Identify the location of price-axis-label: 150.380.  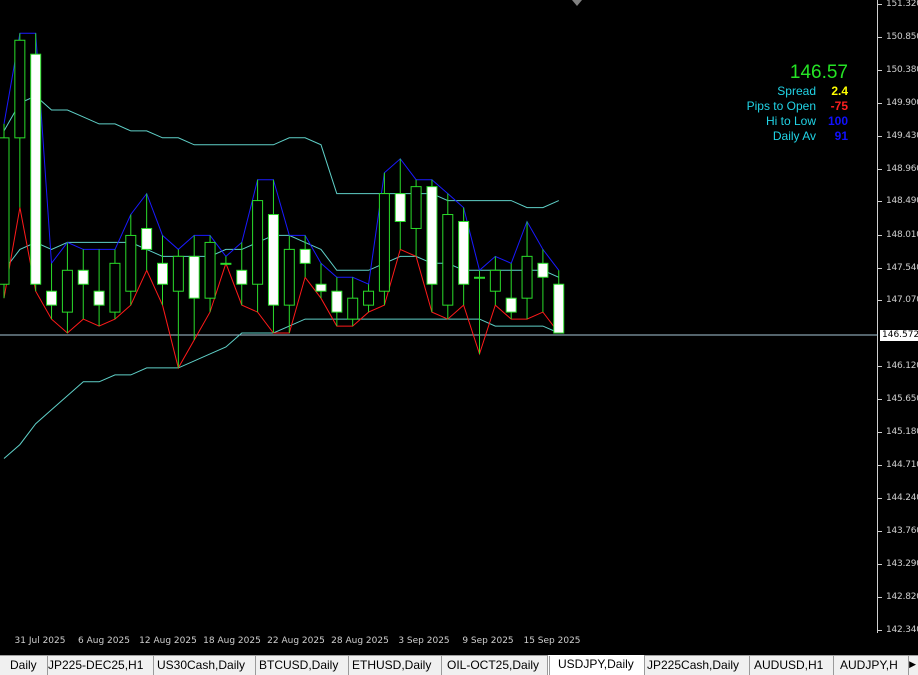
(902, 69).